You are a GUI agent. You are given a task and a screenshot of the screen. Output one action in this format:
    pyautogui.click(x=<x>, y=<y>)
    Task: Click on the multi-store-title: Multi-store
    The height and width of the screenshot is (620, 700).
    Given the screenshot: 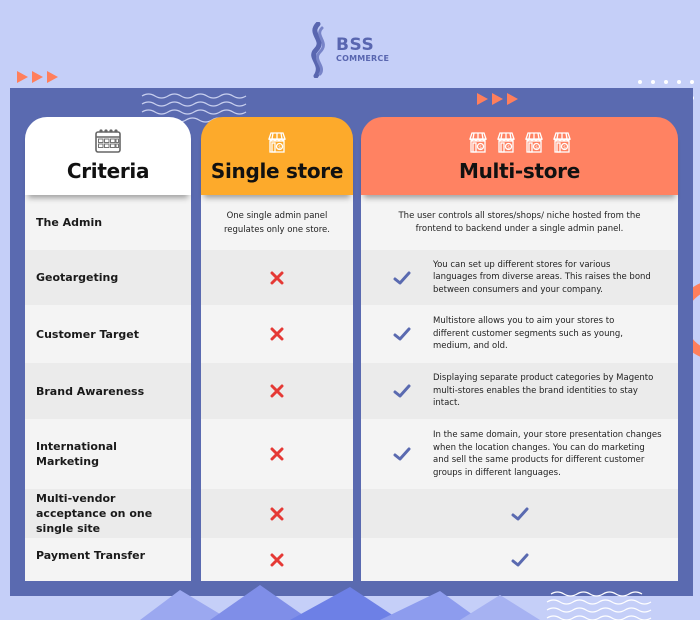 What is the action you would take?
    pyautogui.click(x=519, y=171)
    